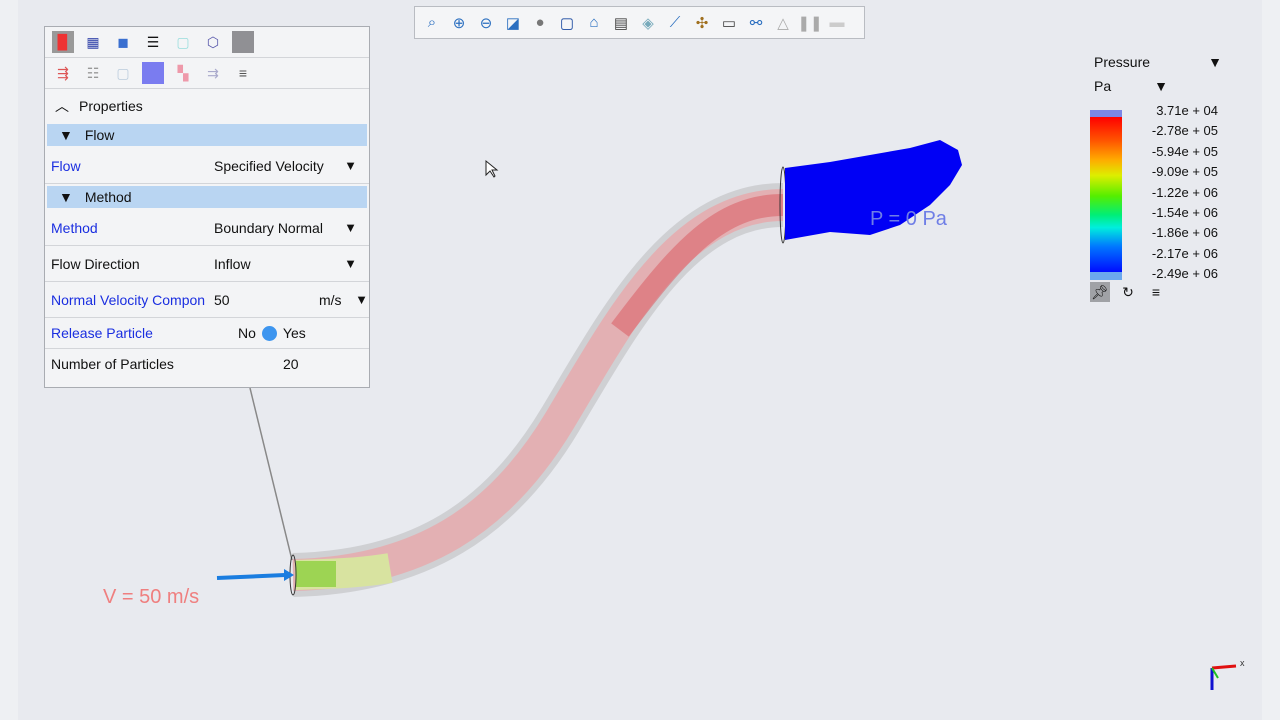 The height and width of the screenshot is (720, 1280). What do you see at coordinates (288, 300) in the screenshot?
I see `normal-velocity-input: 50` at bounding box center [288, 300].